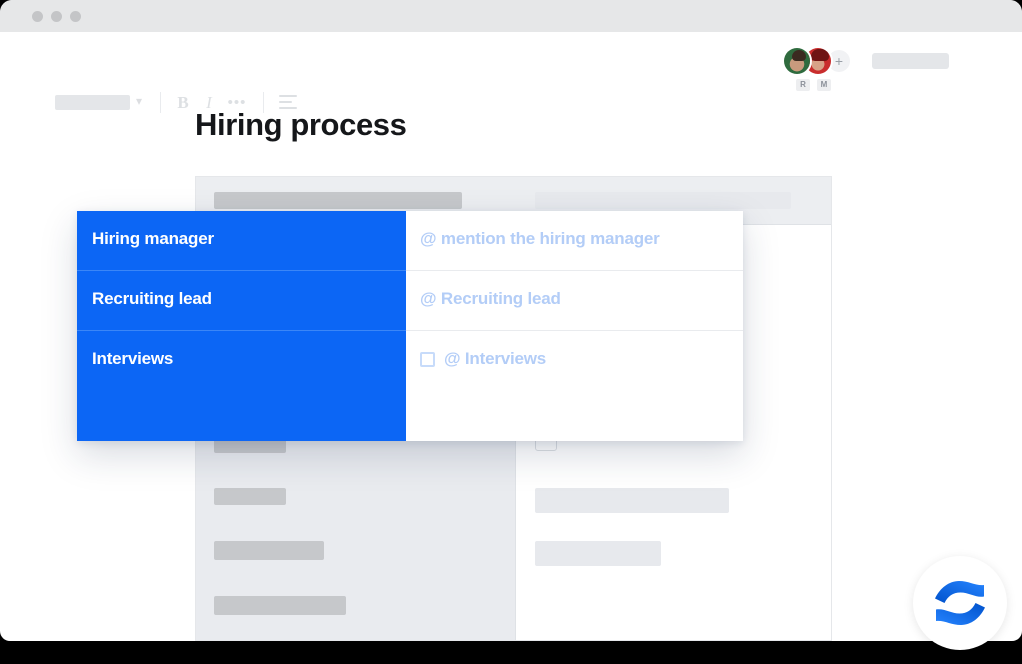 This screenshot has width=1022, height=664. What do you see at coordinates (301, 124) in the screenshot?
I see `page-title: Hiring process` at bounding box center [301, 124].